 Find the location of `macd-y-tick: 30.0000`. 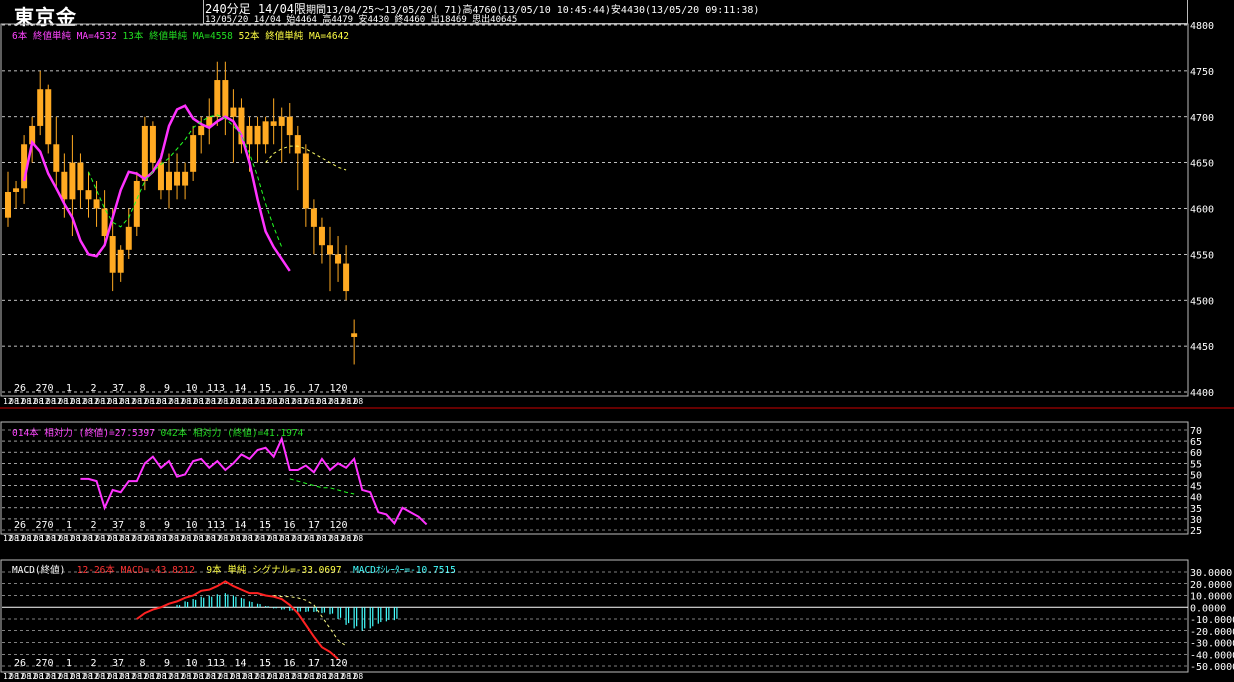

macd-y-tick: 30.0000 is located at coordinates (1211, 573).